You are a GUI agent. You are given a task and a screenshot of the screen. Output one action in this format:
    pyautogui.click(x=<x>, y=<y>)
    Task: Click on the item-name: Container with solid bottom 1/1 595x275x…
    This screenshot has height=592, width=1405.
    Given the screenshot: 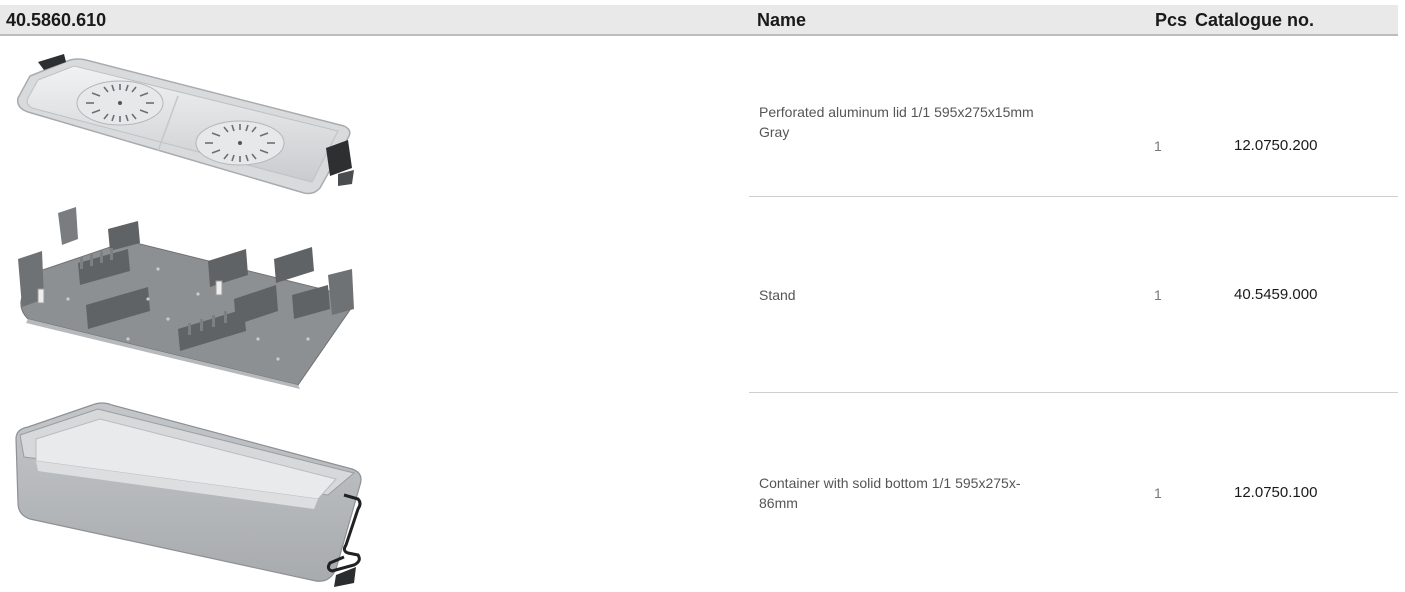 What is the action you would take?
    pyautogui.click(x=929, y=493)
    